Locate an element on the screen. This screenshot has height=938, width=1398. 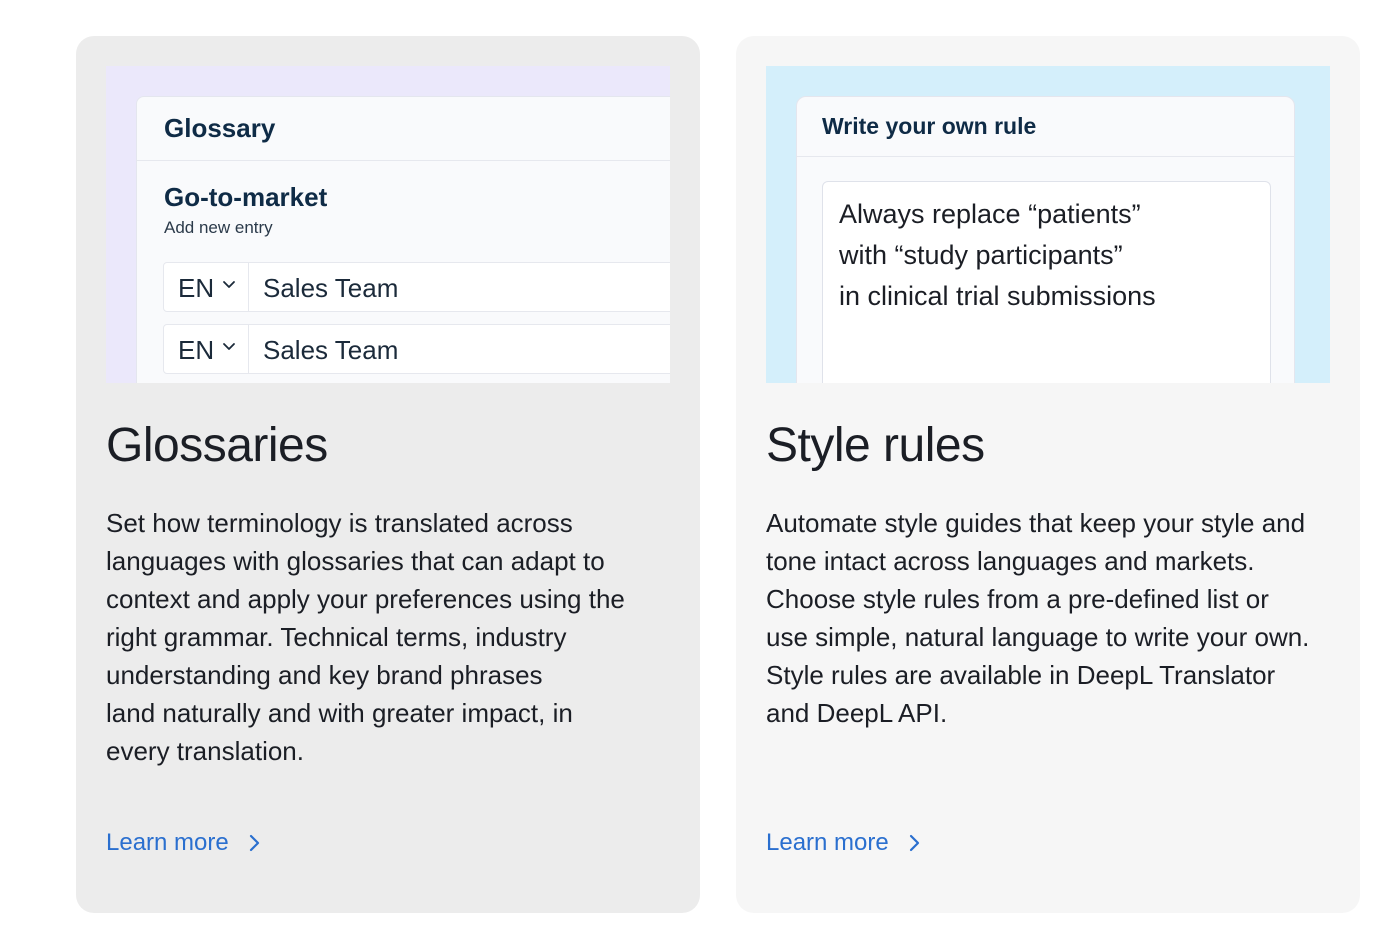
style-rule-panel-title: Write your own rule is located at coordinates (929, 126).